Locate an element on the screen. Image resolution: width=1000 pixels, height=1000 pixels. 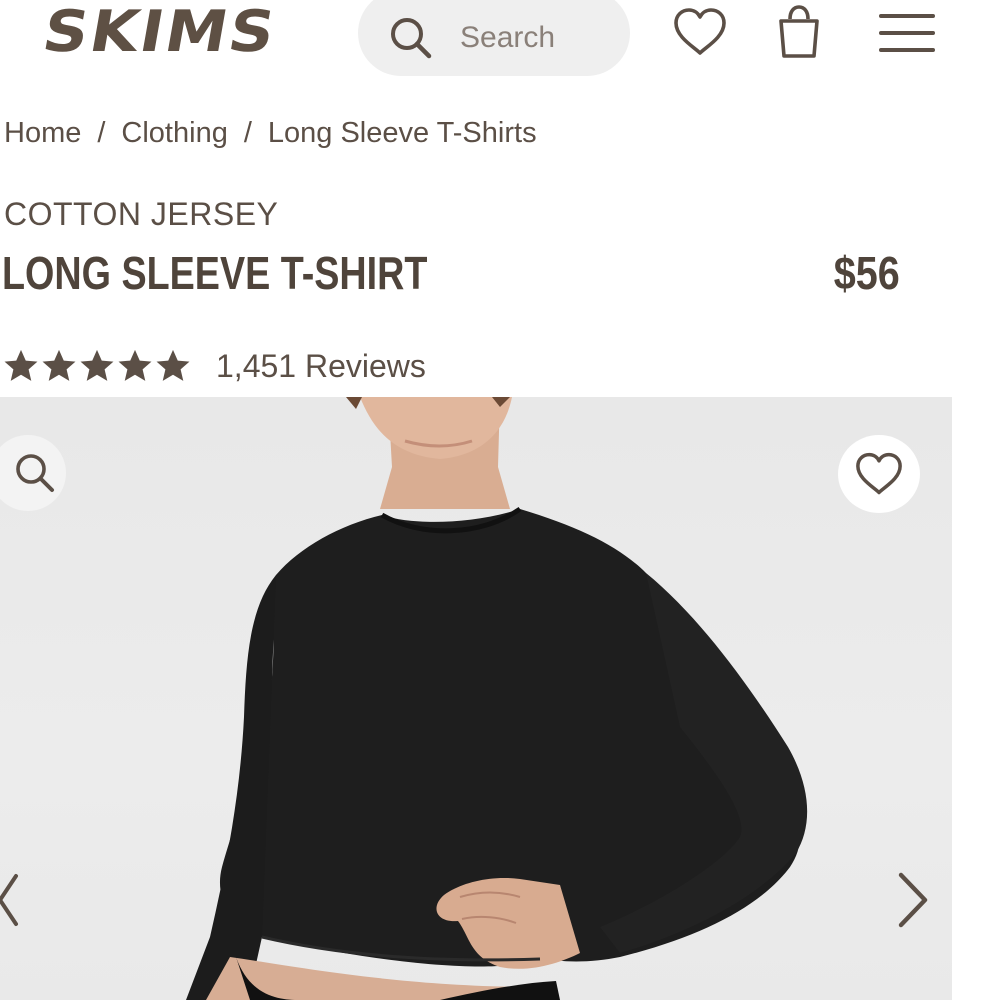
search-bar: Search is located at coordinates (494, 38).